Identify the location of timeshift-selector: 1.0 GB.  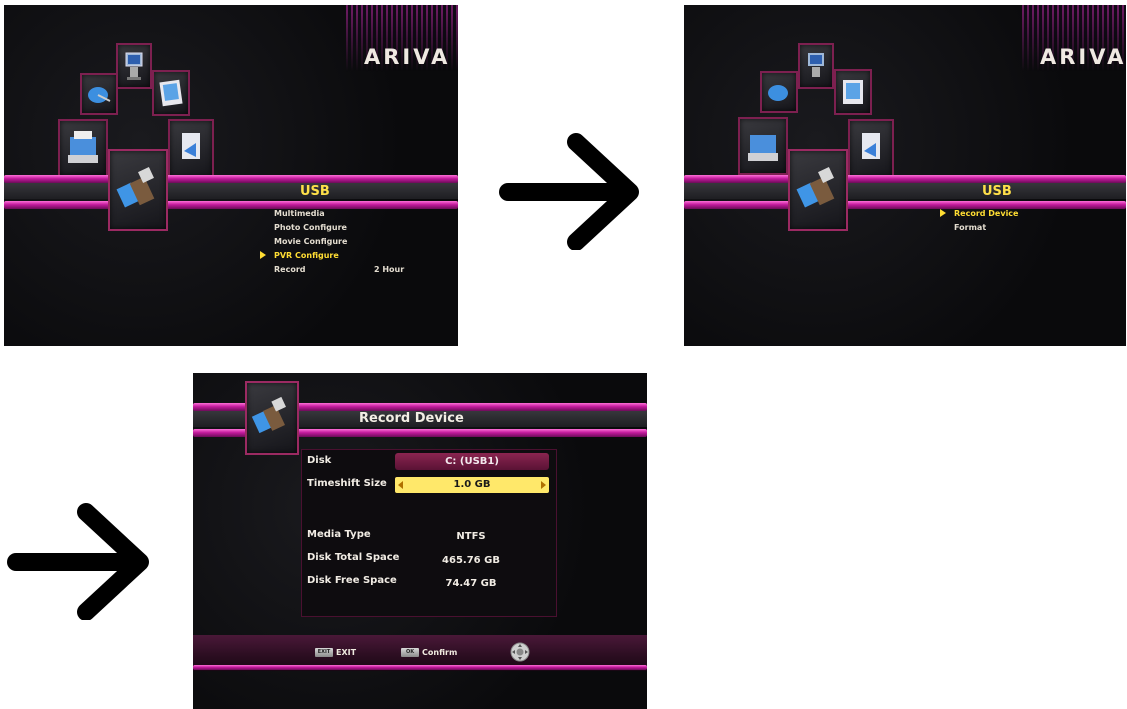
(472, 485).